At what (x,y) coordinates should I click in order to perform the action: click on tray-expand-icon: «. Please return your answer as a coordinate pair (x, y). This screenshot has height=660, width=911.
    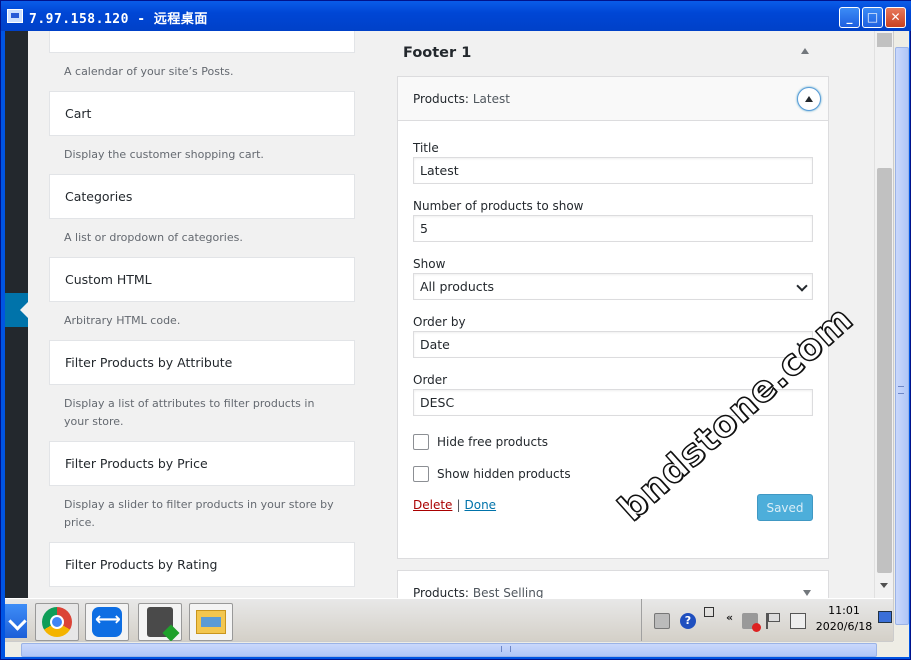
    Looking at the image, I should click on (734, 619).